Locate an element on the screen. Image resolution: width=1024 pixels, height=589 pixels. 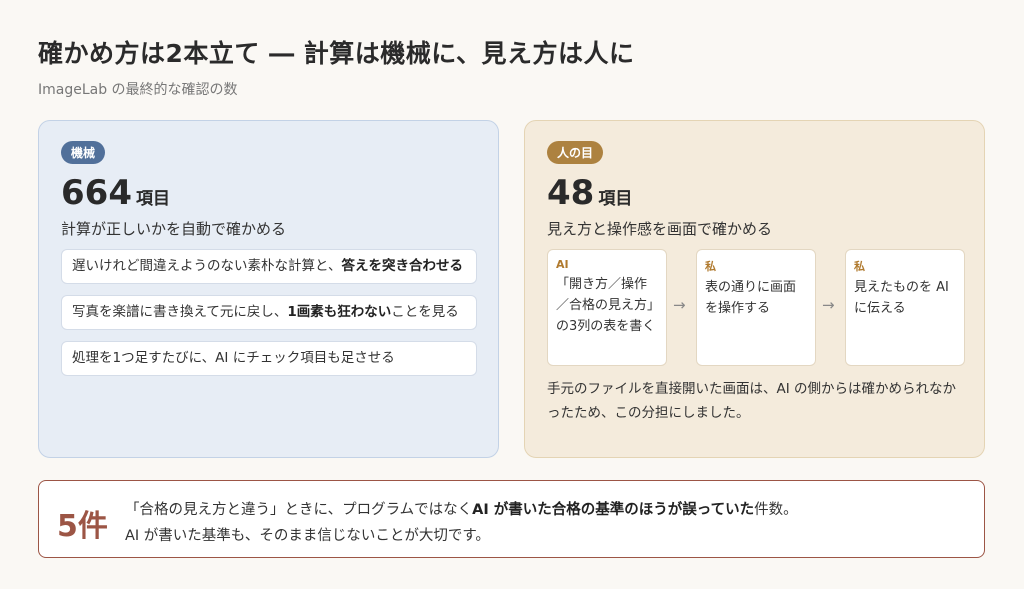
process-step: 私 見えたものを AI に伝える is located at coordinates (905, 307).